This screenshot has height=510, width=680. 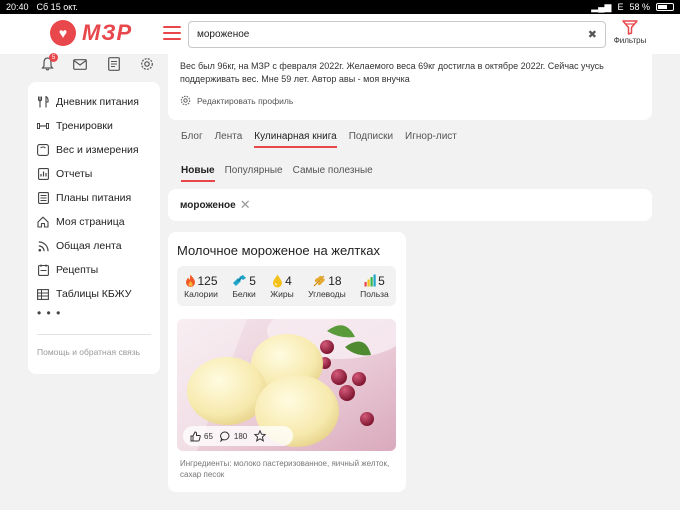 What do you see at coordinates (592, 34) in the screenshot?
I see `clear-search-icon: ✖` at bounding box center [592, 34].